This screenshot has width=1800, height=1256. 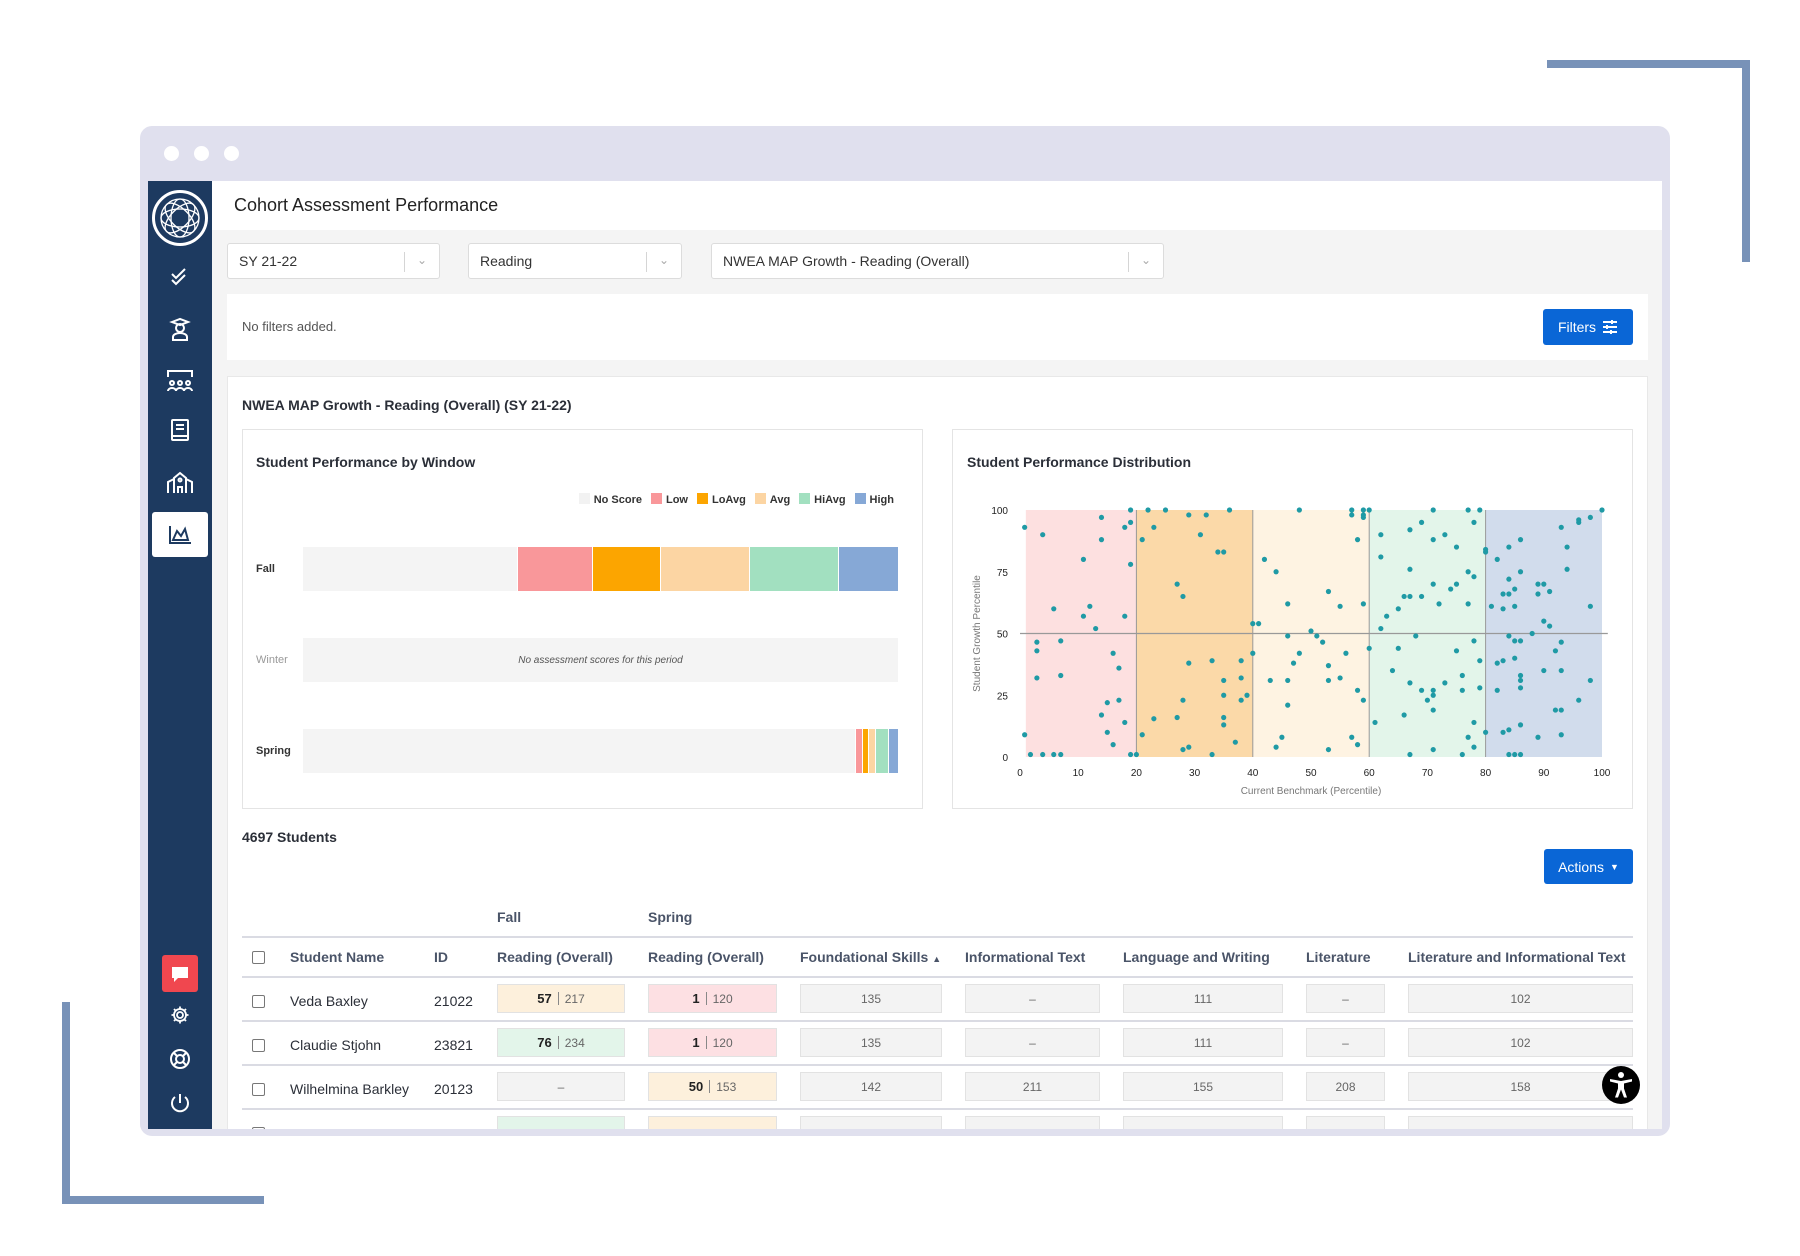 What do you see at coordinates (180, 277) in the screenshot?
I see `checklist-icon` at bounding box center [180, 277].